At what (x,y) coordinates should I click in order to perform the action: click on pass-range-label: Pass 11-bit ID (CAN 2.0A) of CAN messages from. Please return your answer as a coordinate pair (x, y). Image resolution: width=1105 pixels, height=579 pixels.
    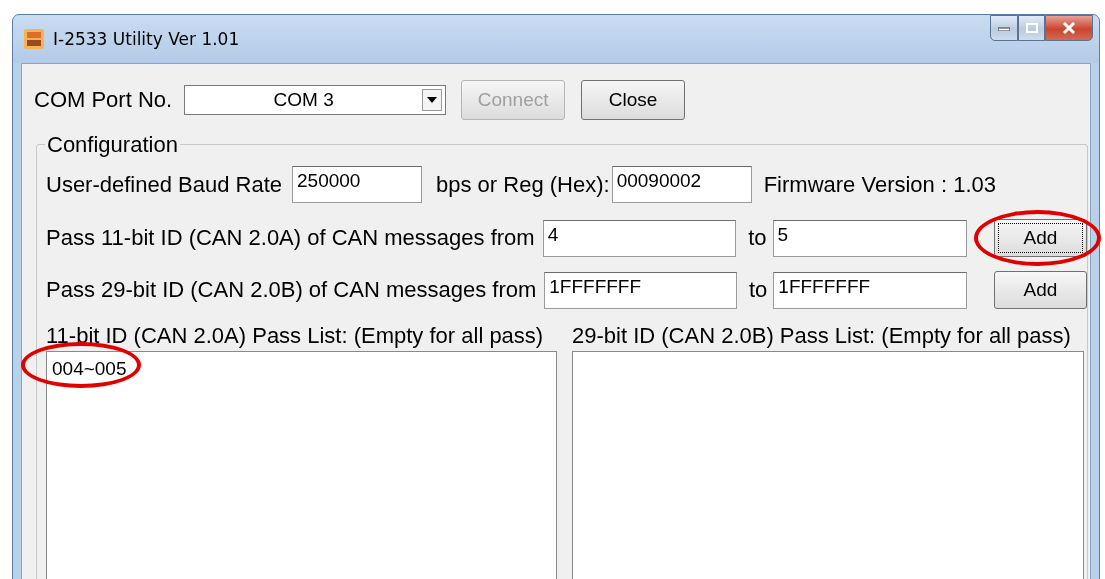
    Looking at the image, I should click on (290, 238).